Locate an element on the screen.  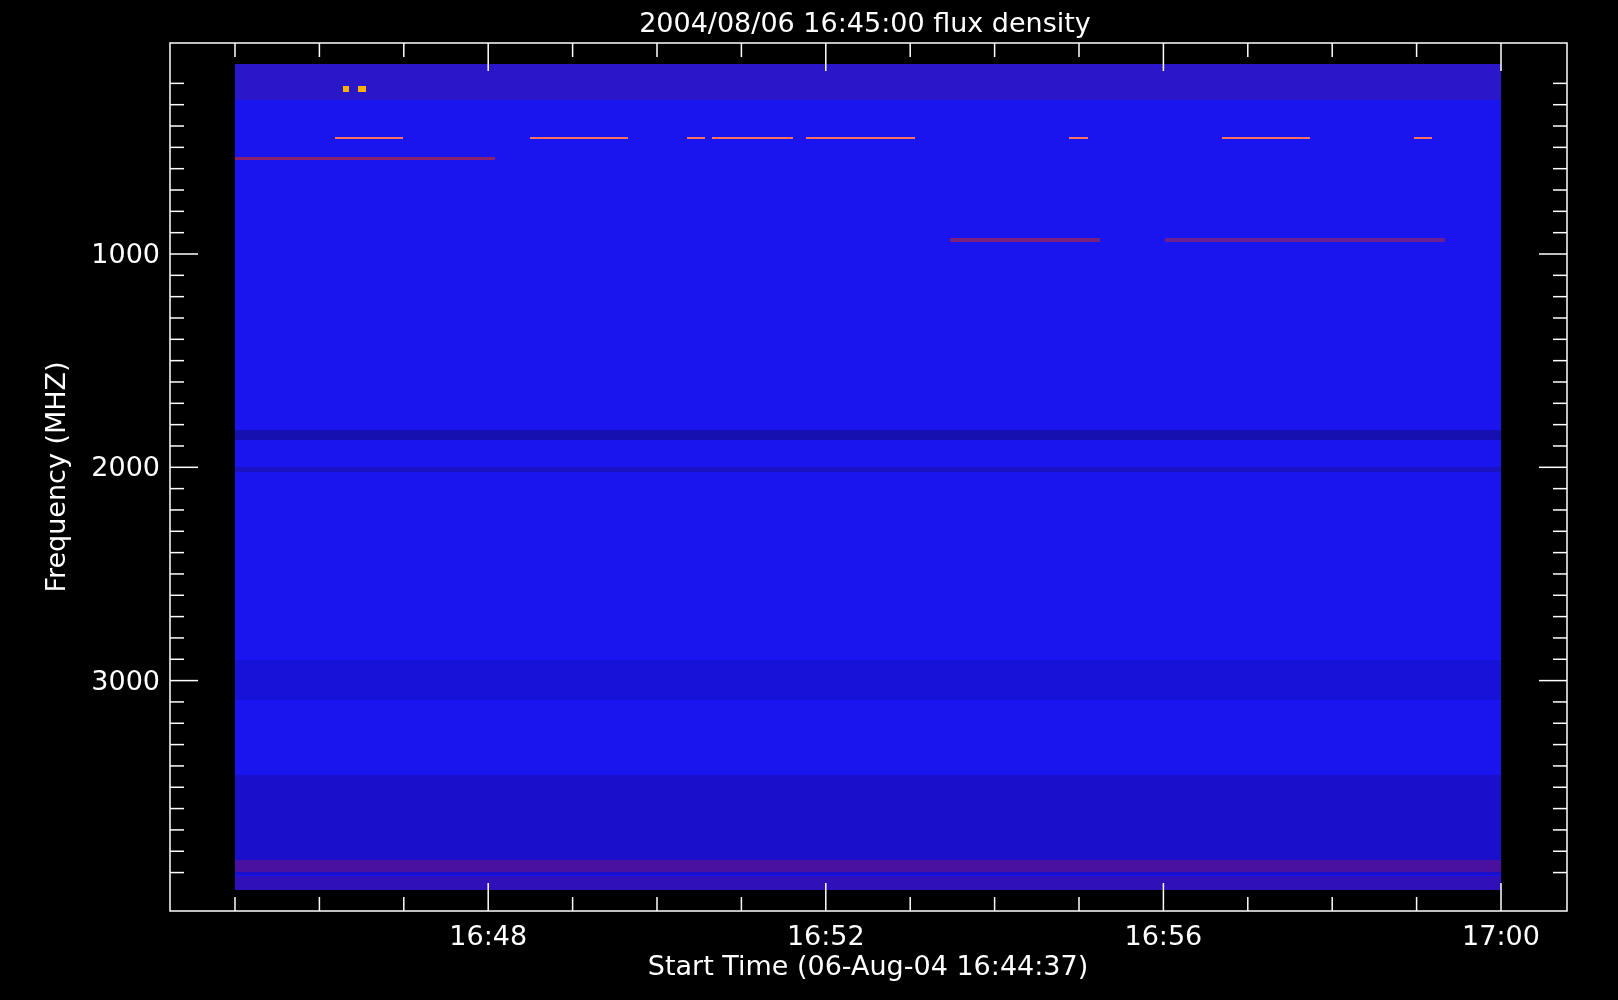
x-tick-label: 17:00 is located at coordinates (1501, 935).